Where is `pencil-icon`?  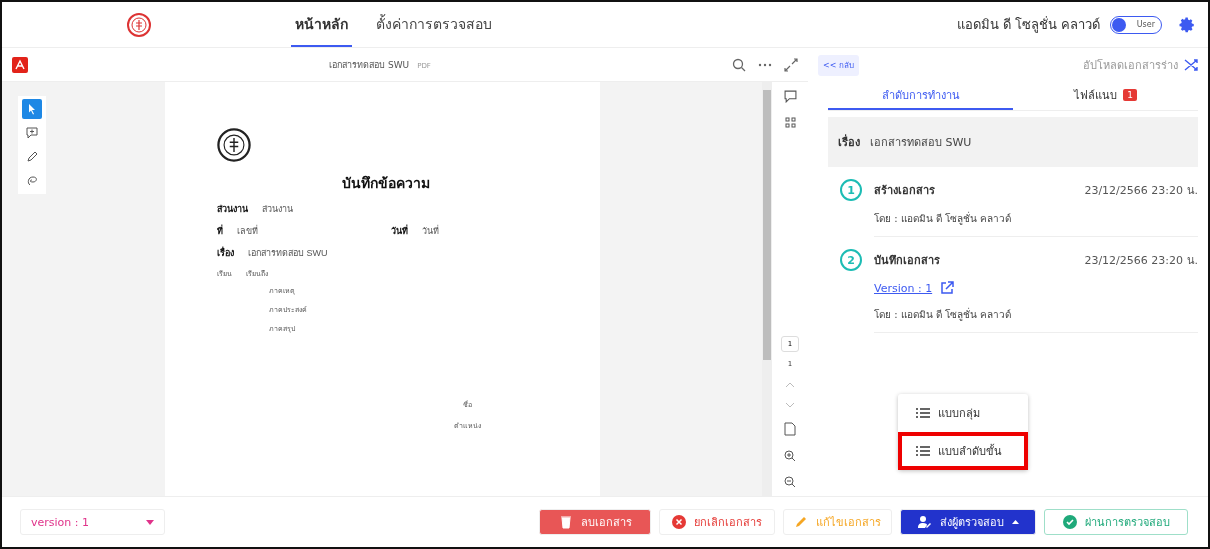 pencil-icon is located at coordinates (801, 522).